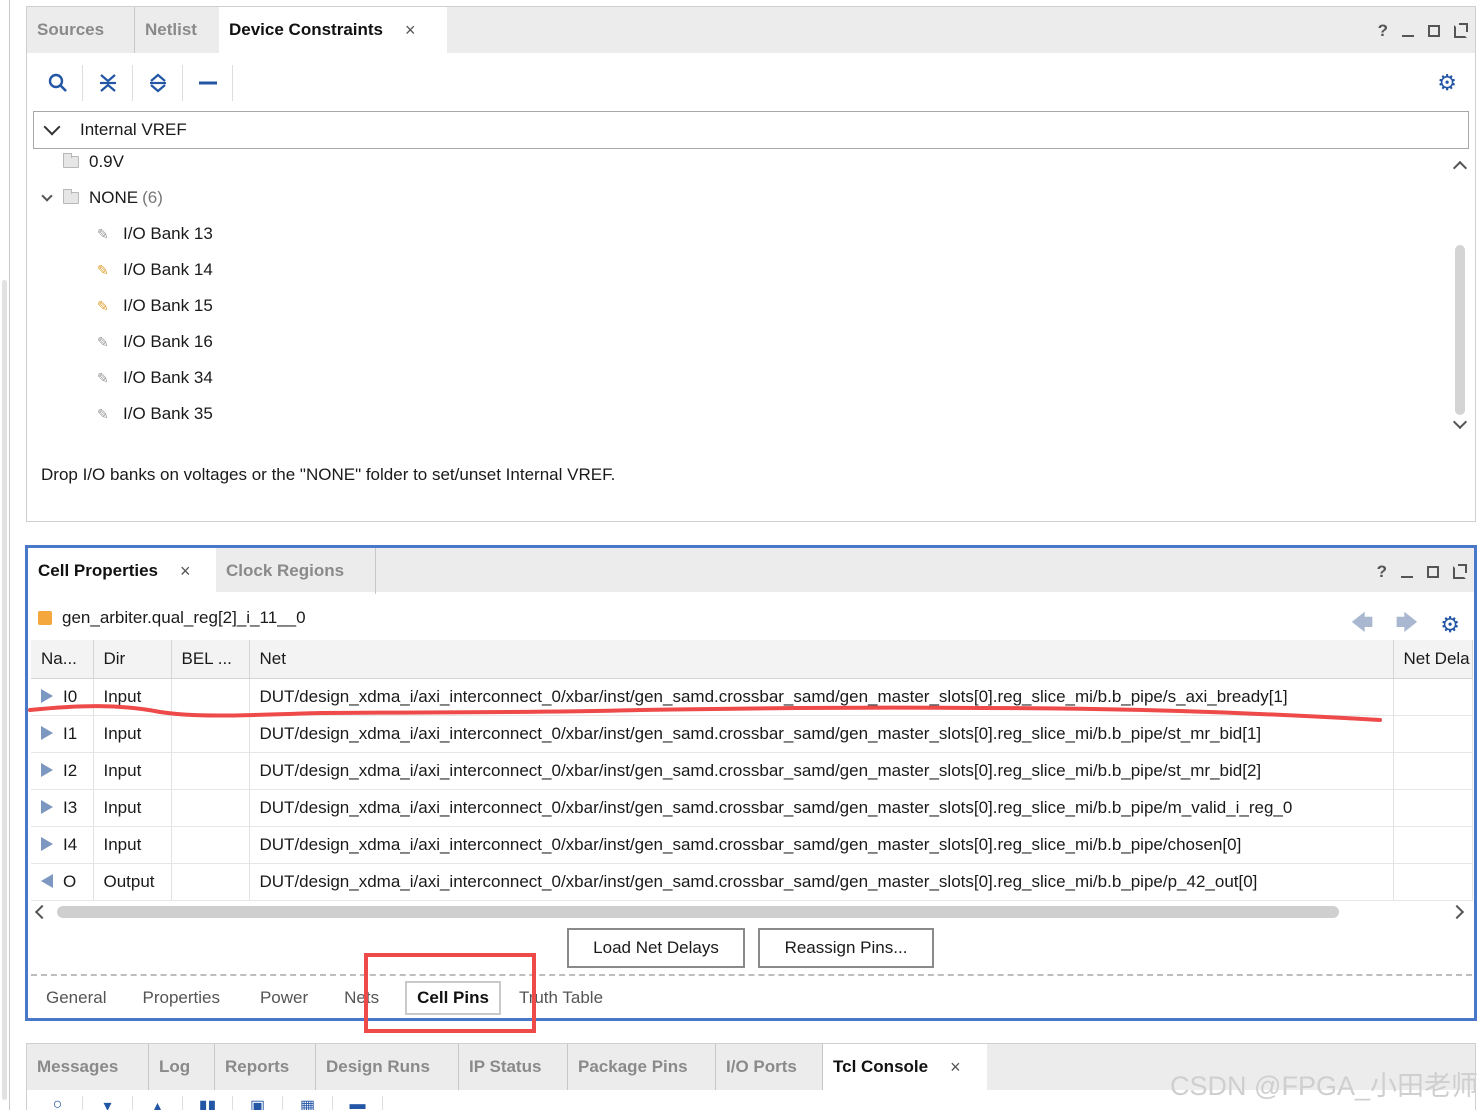 Image resolution: width=1482 pixels, height=1110 pixels. What do you see at coordinates (4, 690) in the screenshot?
I see `left-scrollbar` at bounding box center [4, 690].